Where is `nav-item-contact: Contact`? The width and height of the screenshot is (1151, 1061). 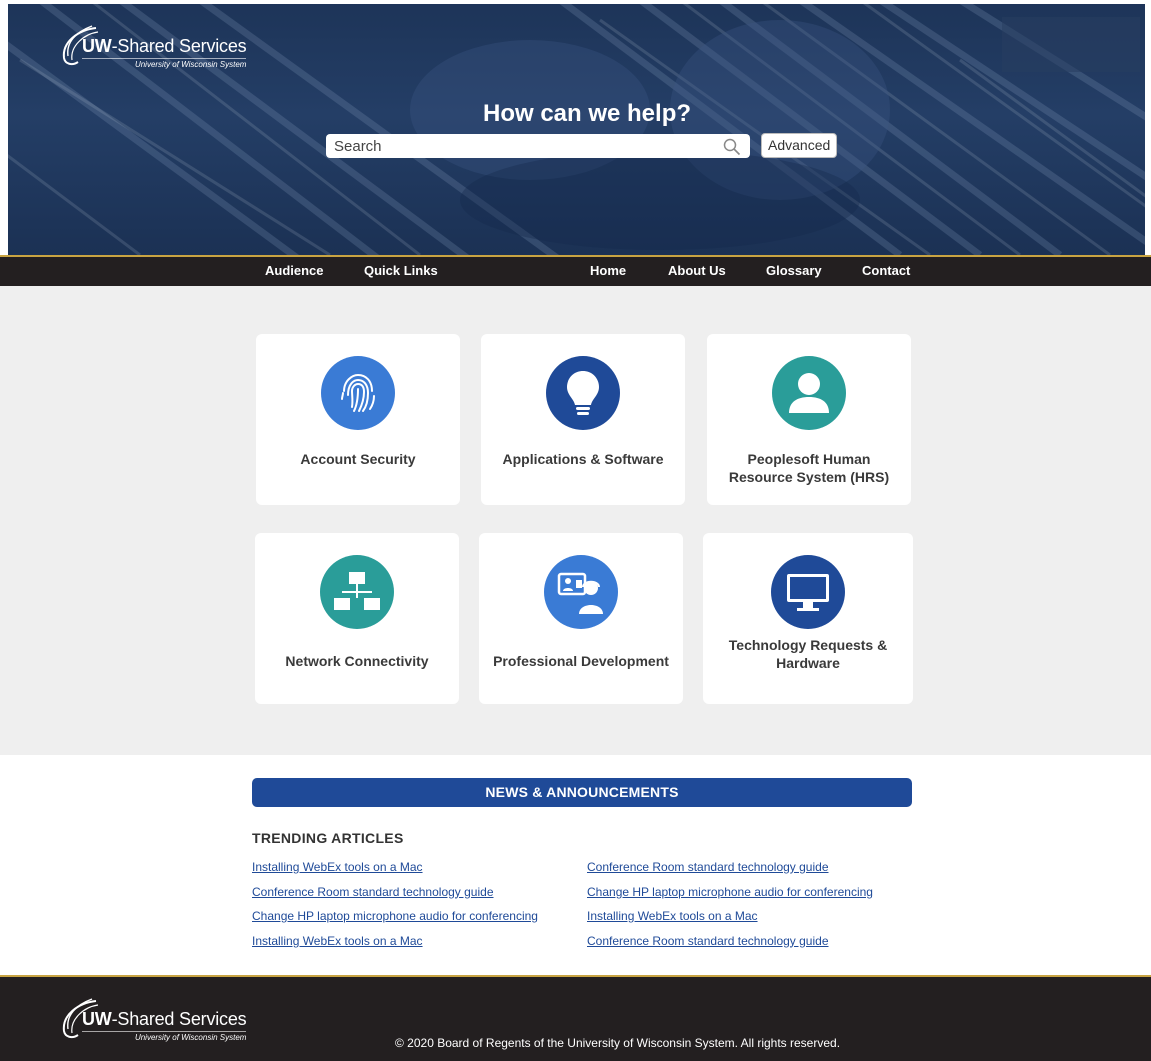
nav-item-contact: Contact is located at coordinates (886, 270).